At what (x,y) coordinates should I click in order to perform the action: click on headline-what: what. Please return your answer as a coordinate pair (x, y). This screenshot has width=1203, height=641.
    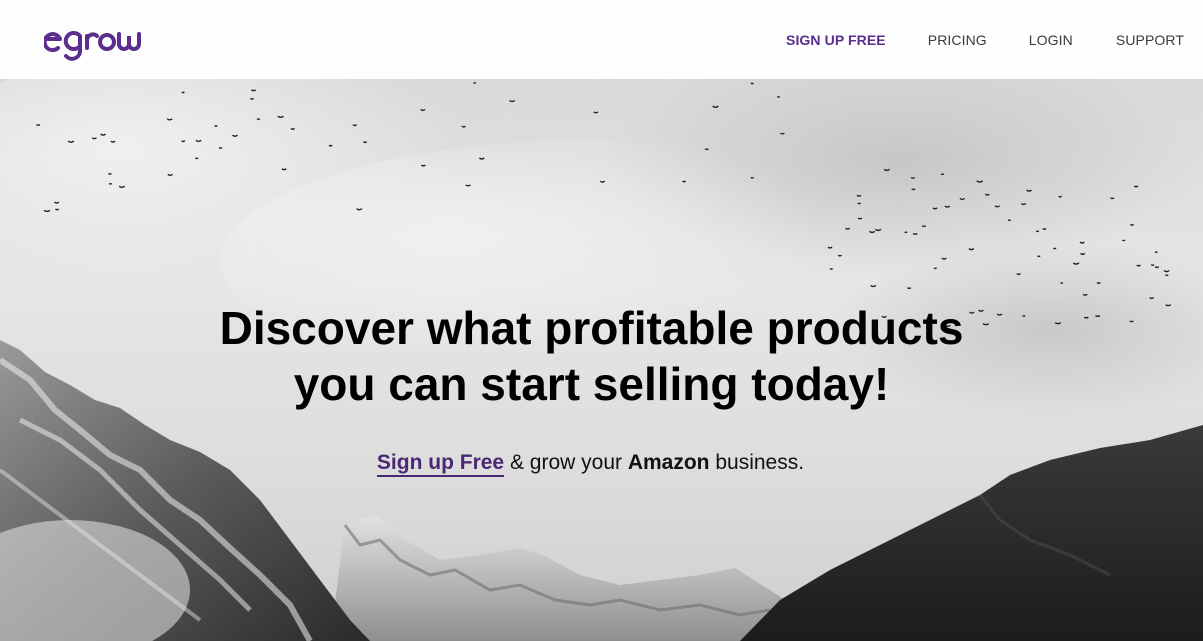
    Looking at the image, I should click on (479, 328).